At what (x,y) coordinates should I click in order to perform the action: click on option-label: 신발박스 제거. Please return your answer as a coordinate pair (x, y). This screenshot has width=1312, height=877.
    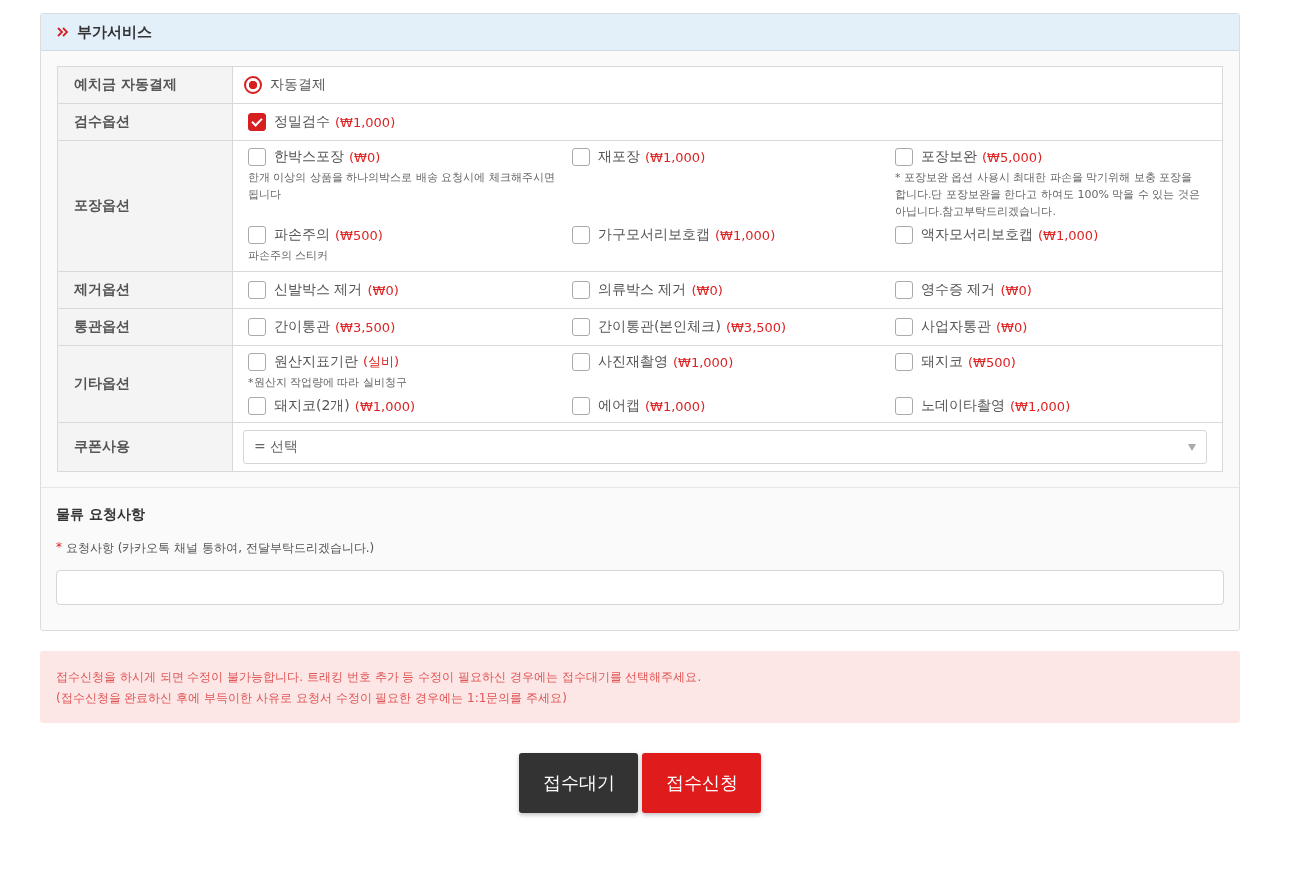
    Looking at the image, I should click on (318, 290).